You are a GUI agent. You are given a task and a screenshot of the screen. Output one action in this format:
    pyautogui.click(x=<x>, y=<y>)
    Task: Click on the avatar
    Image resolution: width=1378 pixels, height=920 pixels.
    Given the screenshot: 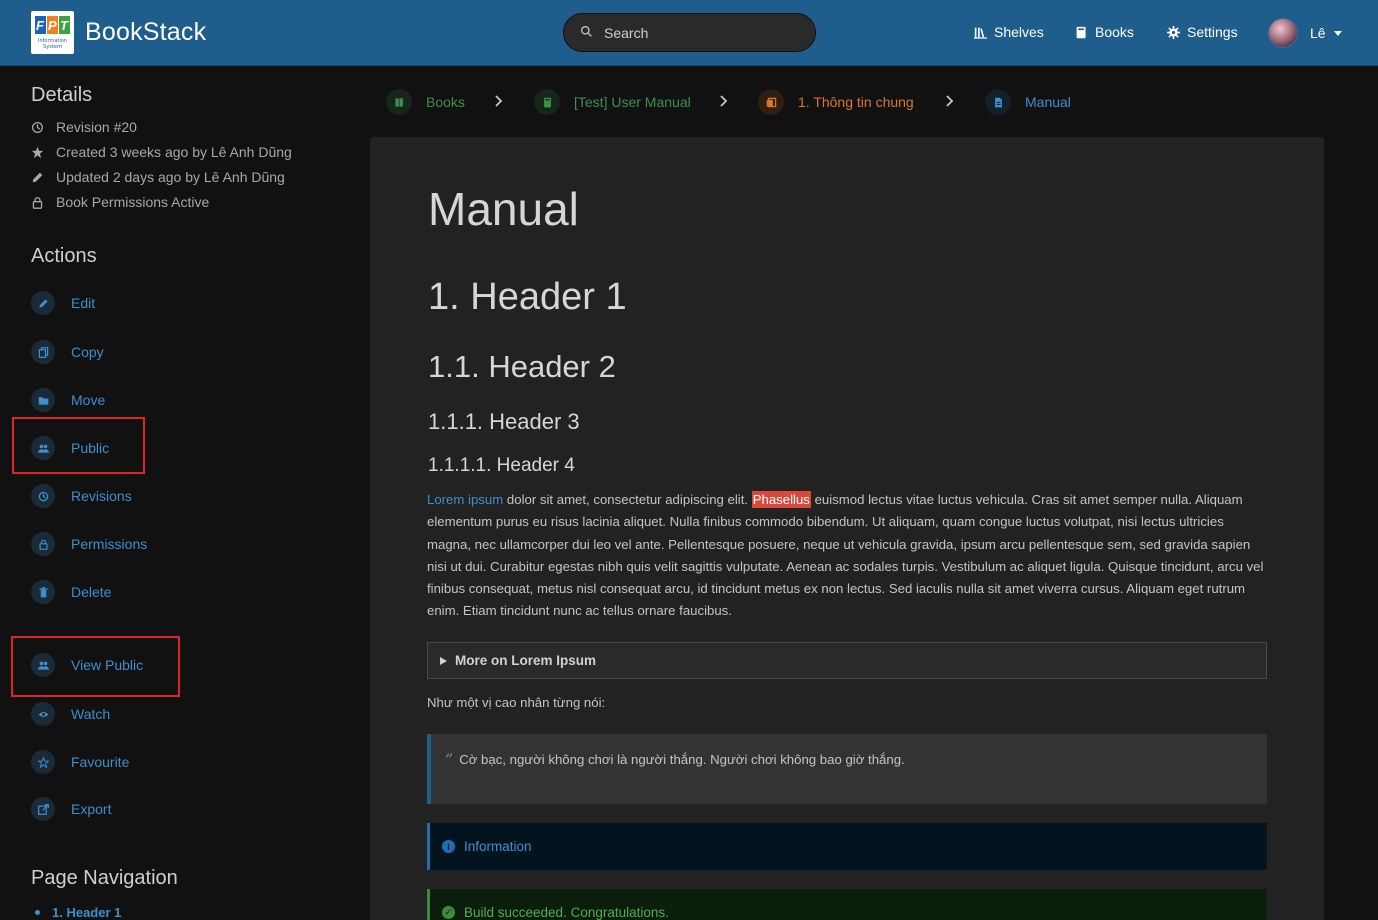 What is the action you would take?
    pyautogui.click(x=1283, y=33)
    